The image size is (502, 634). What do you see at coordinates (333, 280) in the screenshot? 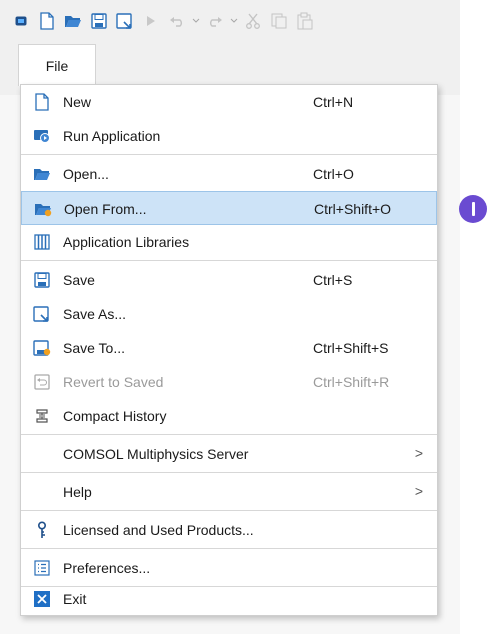
I see `menu-item-shortcut: Ctrl+S` at bounding box center [333, 280].